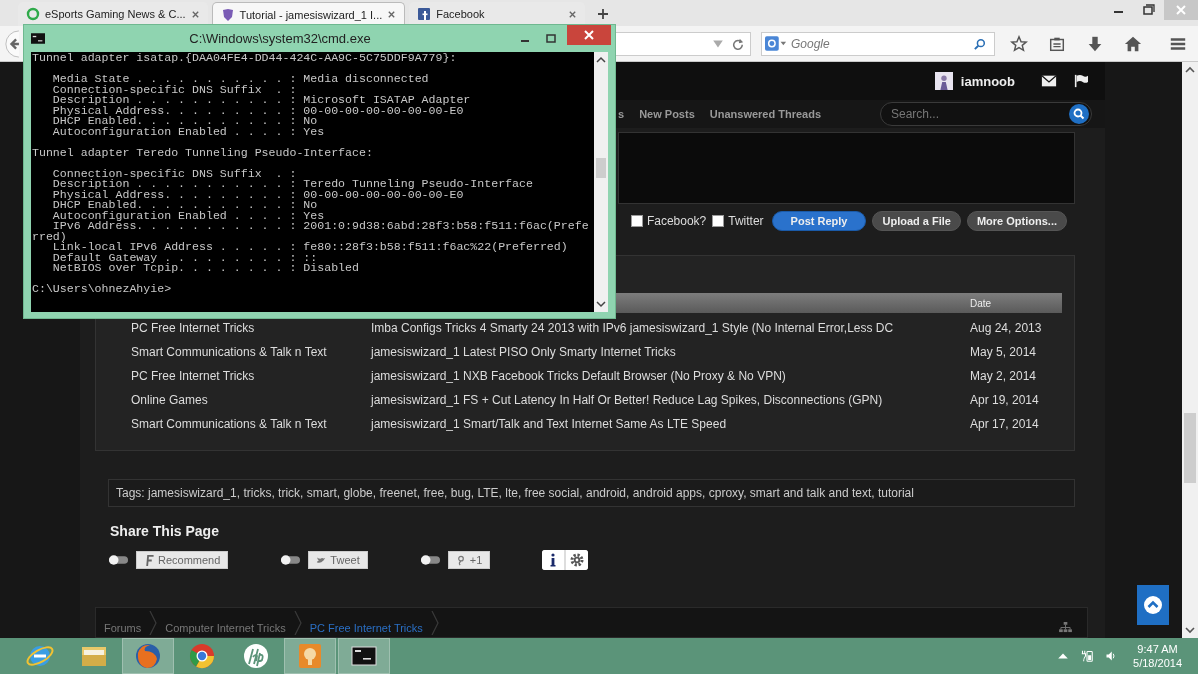  Describe the element at coordinates (165, 532) in the screenshot. I see `section-heading: Share This Page` at that location.